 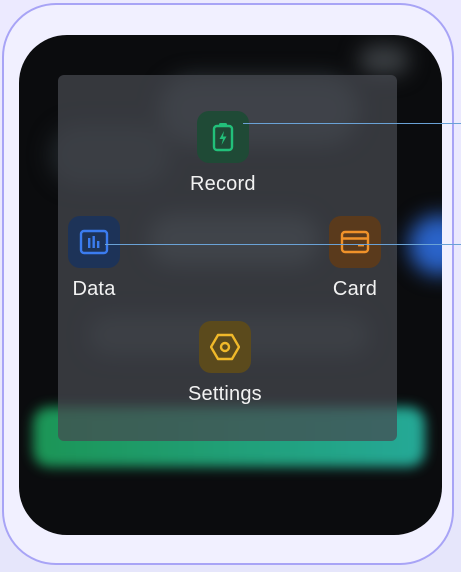 I want to click on menu-item-label: Record, so click(x=223, y=184).